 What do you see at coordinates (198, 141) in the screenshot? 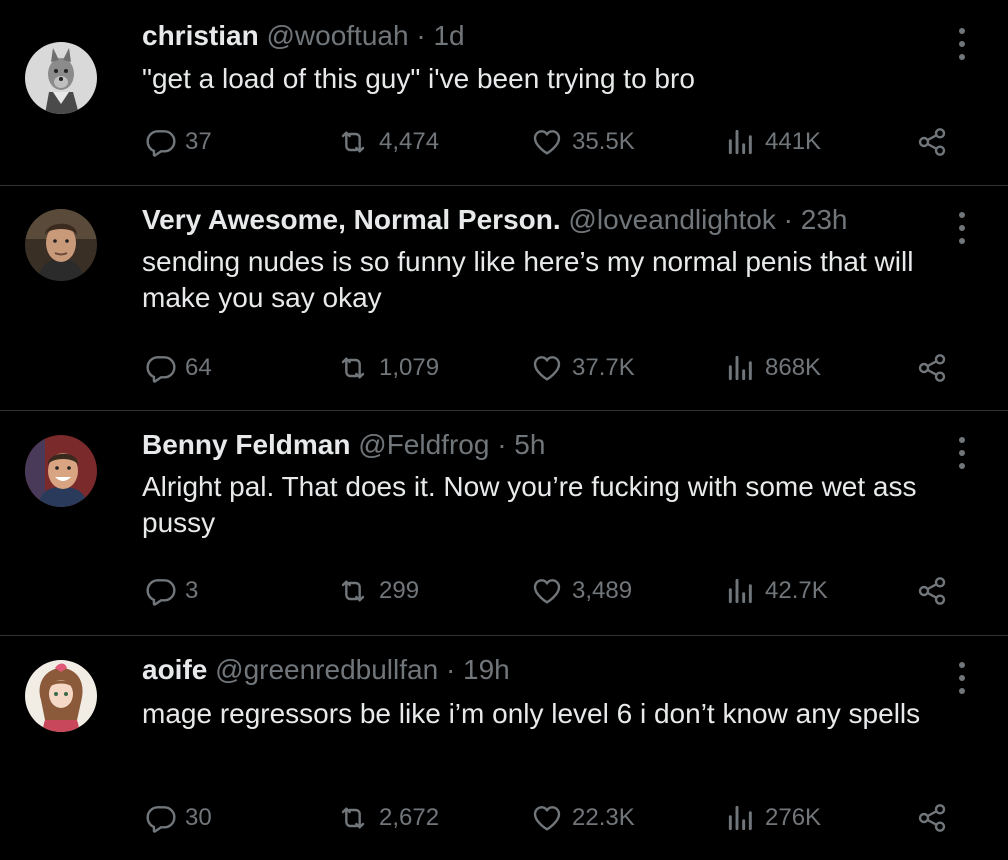
I see `reply-count: 37` at bounding box center [198, 141].